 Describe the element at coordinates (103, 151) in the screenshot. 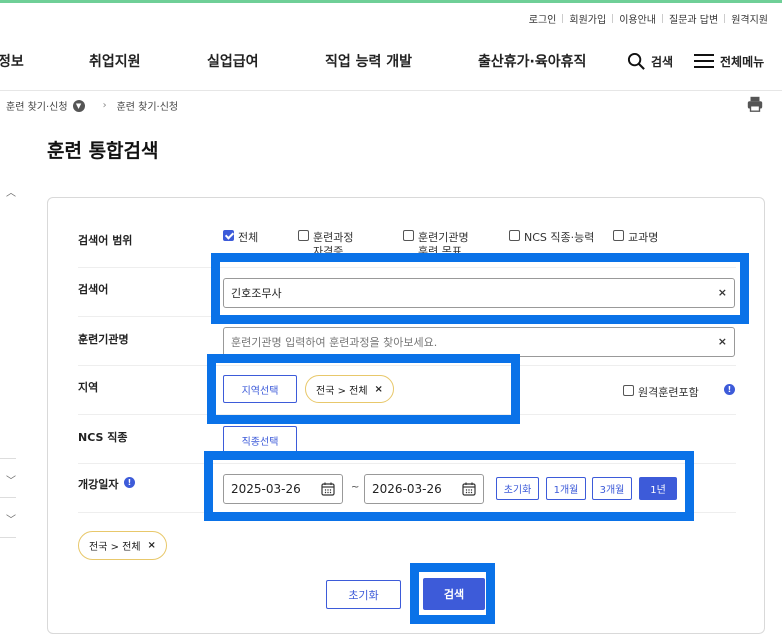

I see `page-title: 훈련 통합검색` at that location.